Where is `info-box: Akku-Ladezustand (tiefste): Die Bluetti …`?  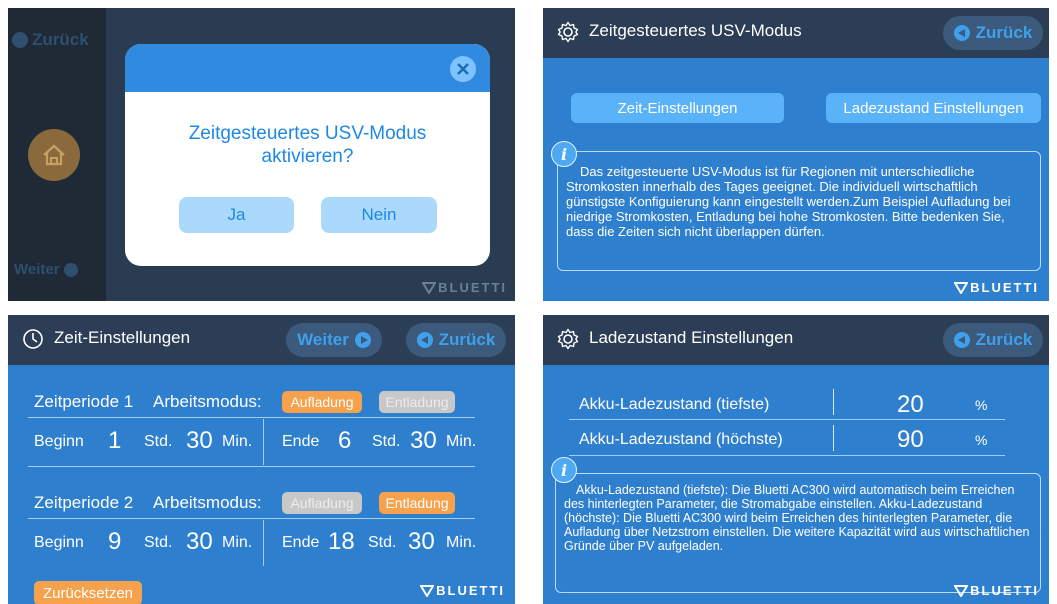
info-box: Akku-Ladezustand (tiefste): Die Bluetti … is located at coordinates (798, 533).